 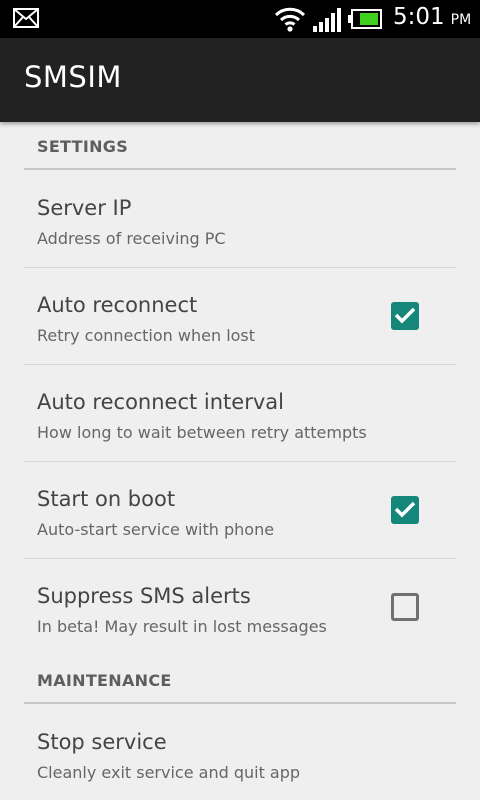 What do you see at coordinates (106, 499) in the screenshot?
I see `pref-title: Start on boot` at bounding box center [106, 499].